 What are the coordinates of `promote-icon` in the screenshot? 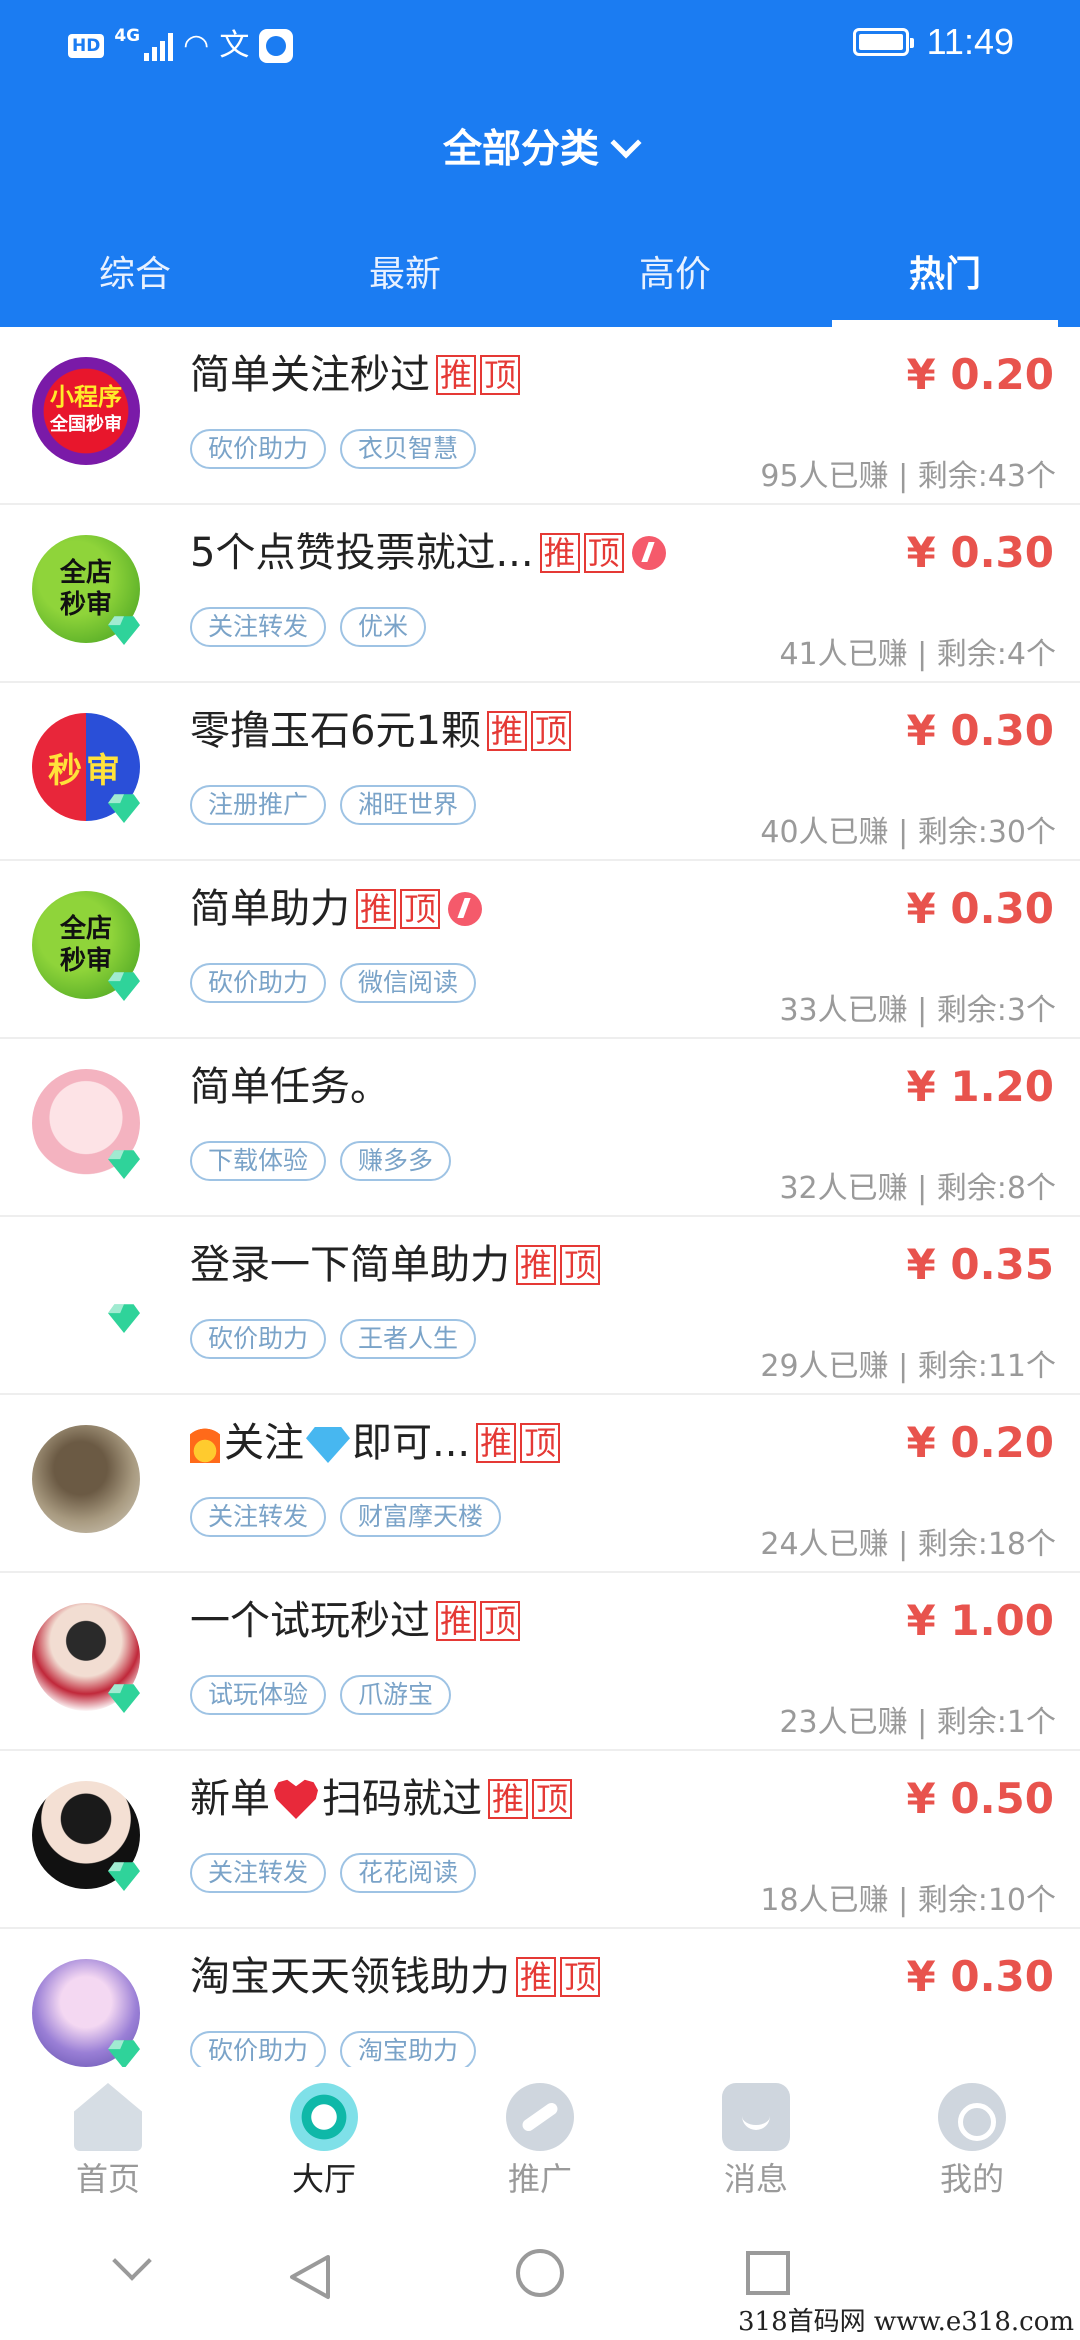 It's located at (540, 2117).